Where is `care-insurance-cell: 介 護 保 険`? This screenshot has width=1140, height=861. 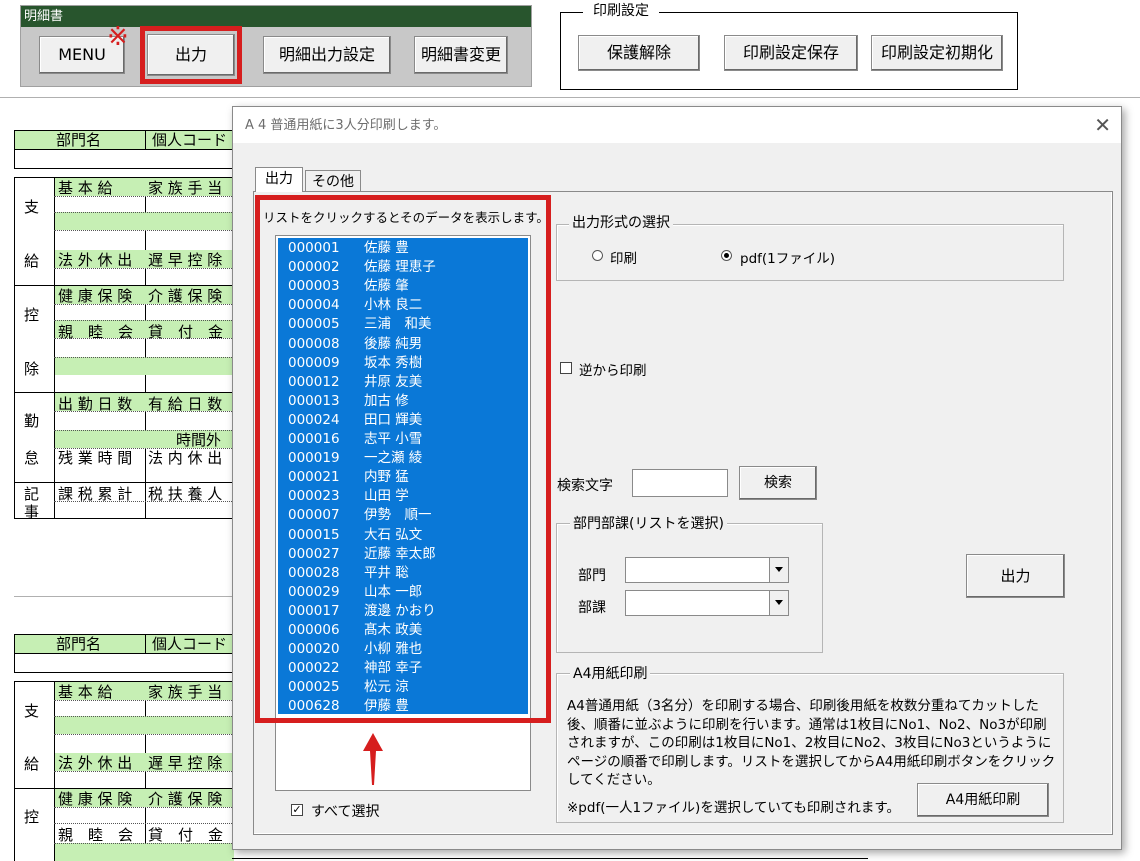
care-insurance-cell: 介 護 保 険 is located at coordinates (185, 296).